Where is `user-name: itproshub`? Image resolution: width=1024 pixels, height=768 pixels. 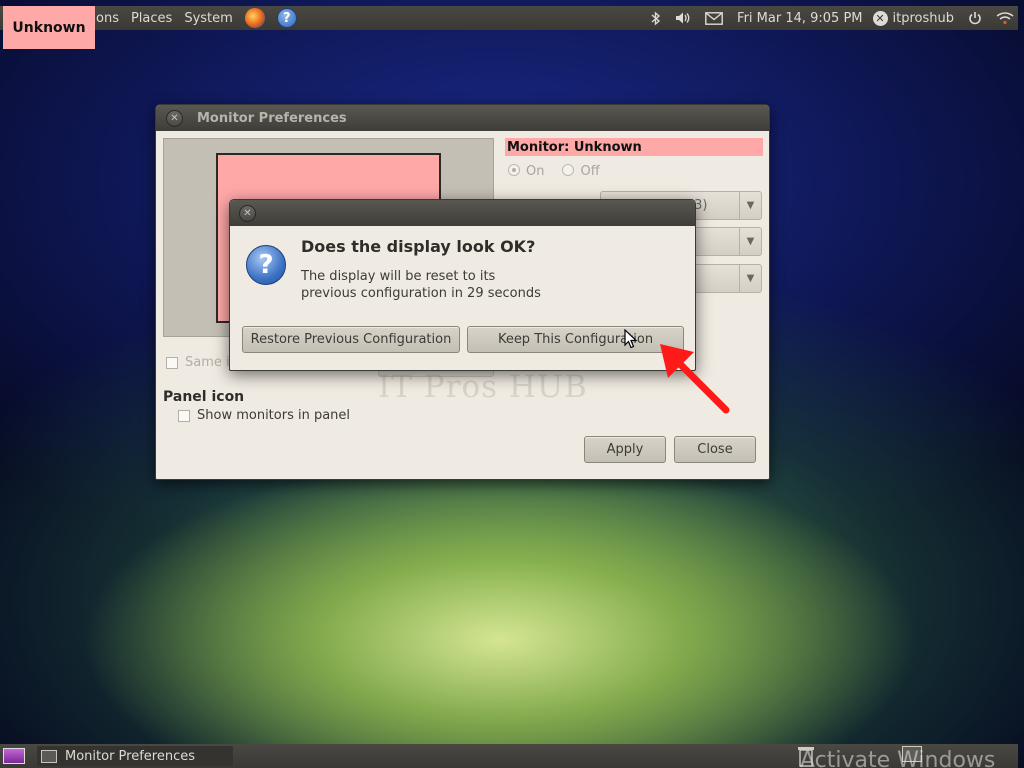
user-name: itproshub is located at coordinates (923, 18).